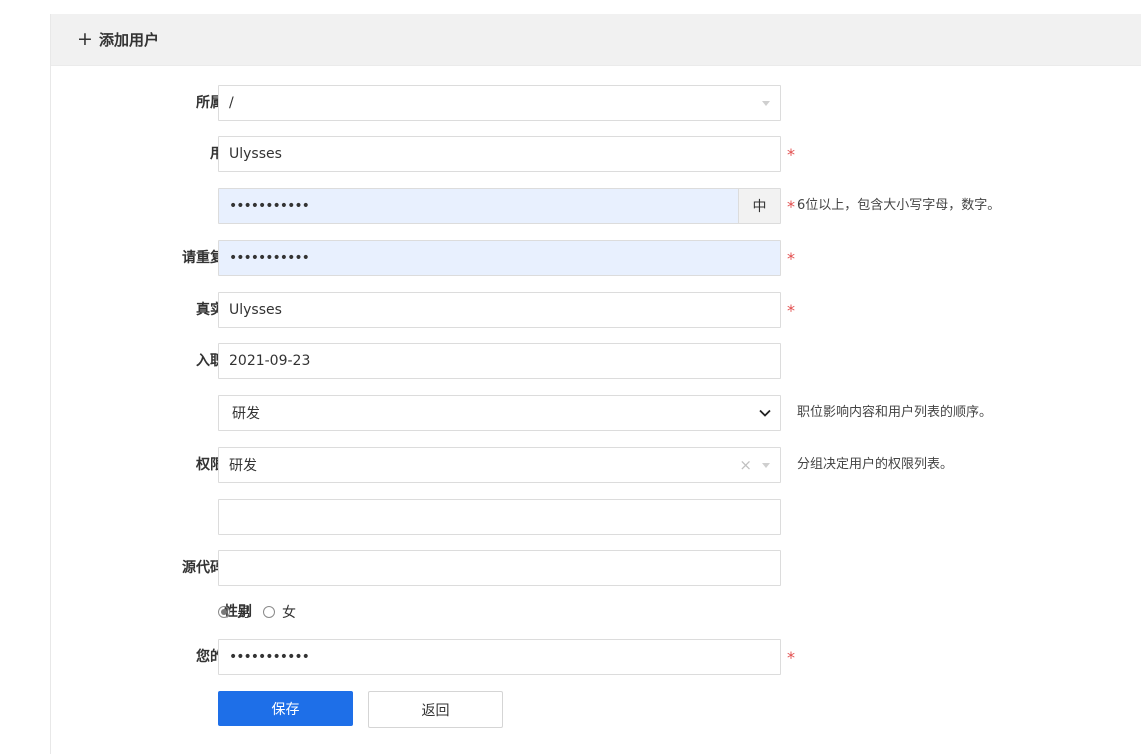 The width and height of the screenshot is (1141, 754). I want to click on join-date-value: 2021-09-23, so click(270, 361).